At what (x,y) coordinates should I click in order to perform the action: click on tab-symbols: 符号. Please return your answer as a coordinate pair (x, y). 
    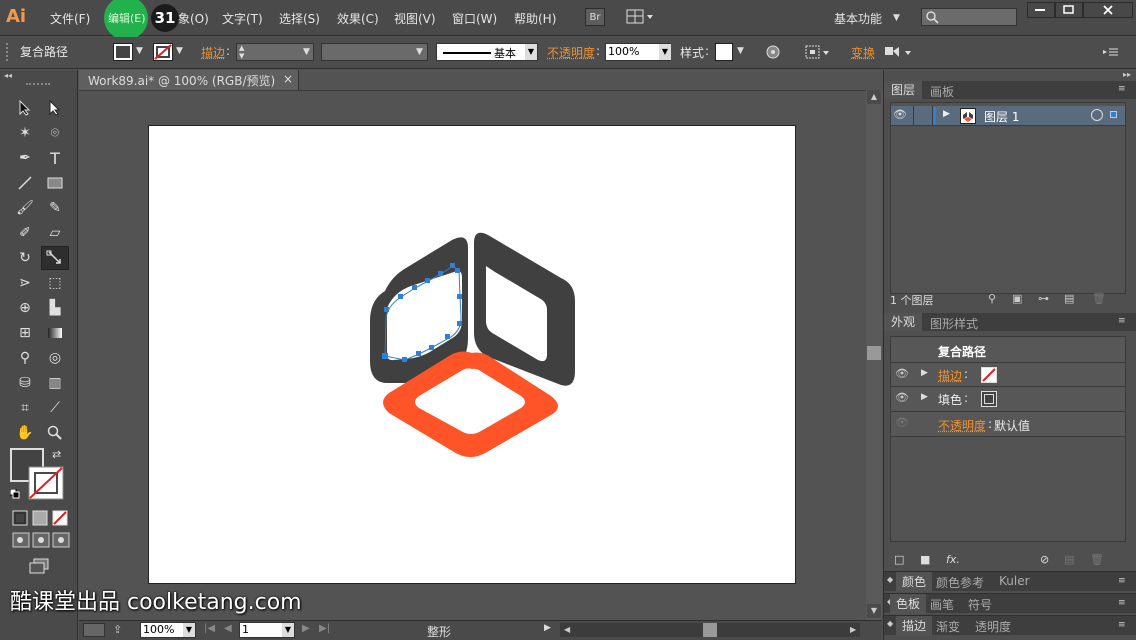
    Looking at the image, I should click on (980, 604).